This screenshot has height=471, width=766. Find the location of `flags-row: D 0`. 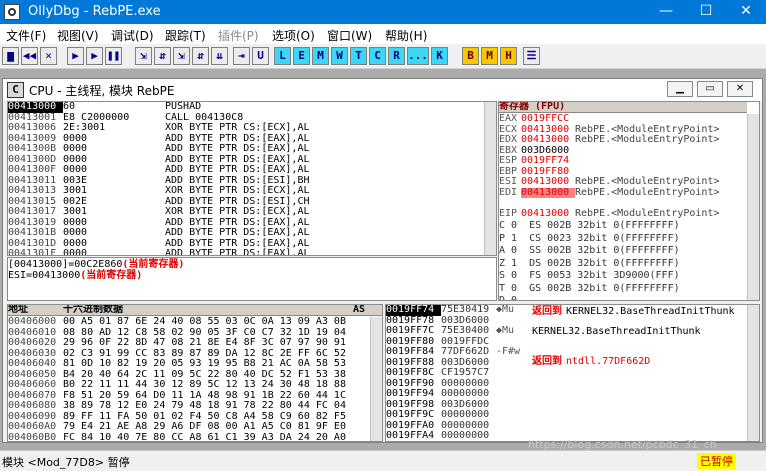

flags-row: D 0 is located at coordinates (508, 297).